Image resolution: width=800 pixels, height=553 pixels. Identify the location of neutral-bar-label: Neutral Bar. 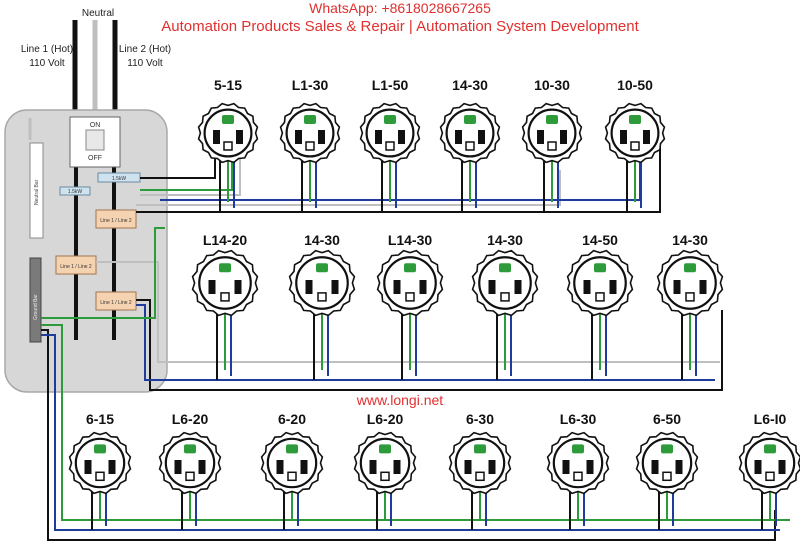
(37, 192).